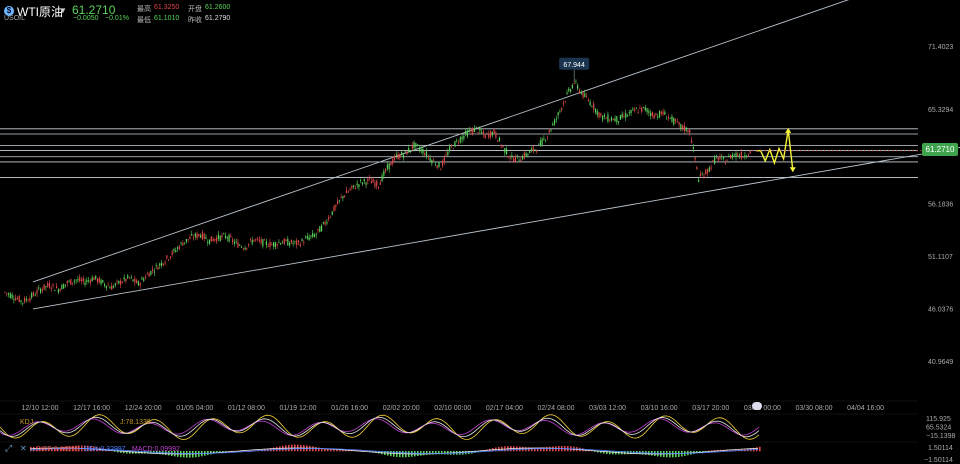  What do you see at coordinates (135, 422) in the screenshot?
I see `indicator1-value: J:78.1339` at bounding box center [135, 422].